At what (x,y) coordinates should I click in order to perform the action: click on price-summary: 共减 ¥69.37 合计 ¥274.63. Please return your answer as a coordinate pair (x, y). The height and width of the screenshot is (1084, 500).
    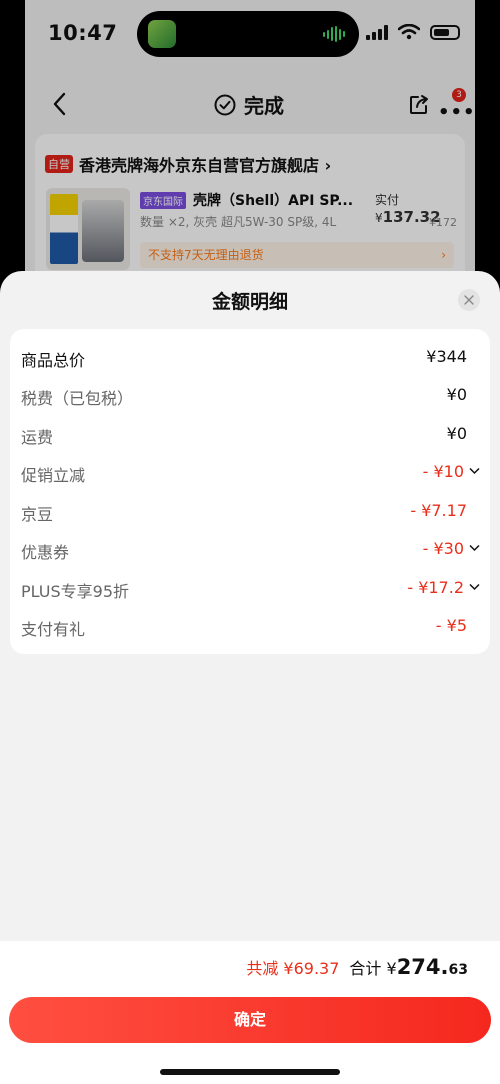
    Looking at the image, I should click on (357, 967).